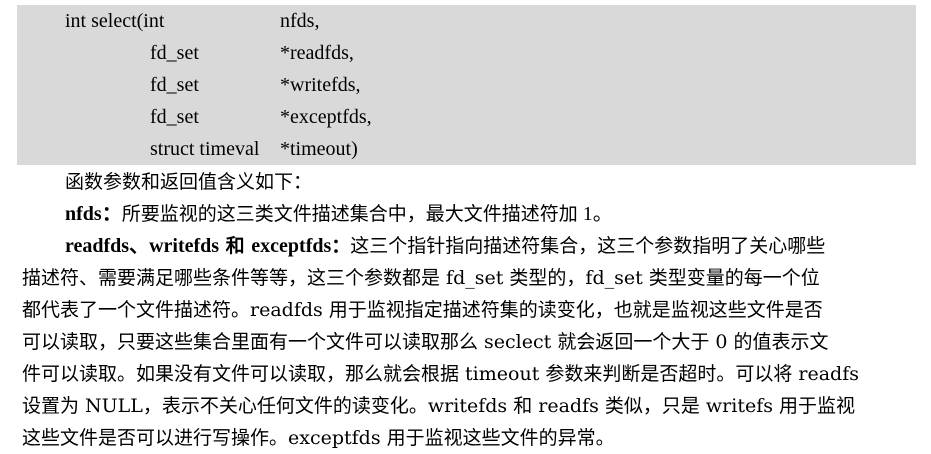  What do you see at coordinates (205, 149) in the screenshot?
I see `code-line-5-type: struct timeval` at bounding box center [205, 149].